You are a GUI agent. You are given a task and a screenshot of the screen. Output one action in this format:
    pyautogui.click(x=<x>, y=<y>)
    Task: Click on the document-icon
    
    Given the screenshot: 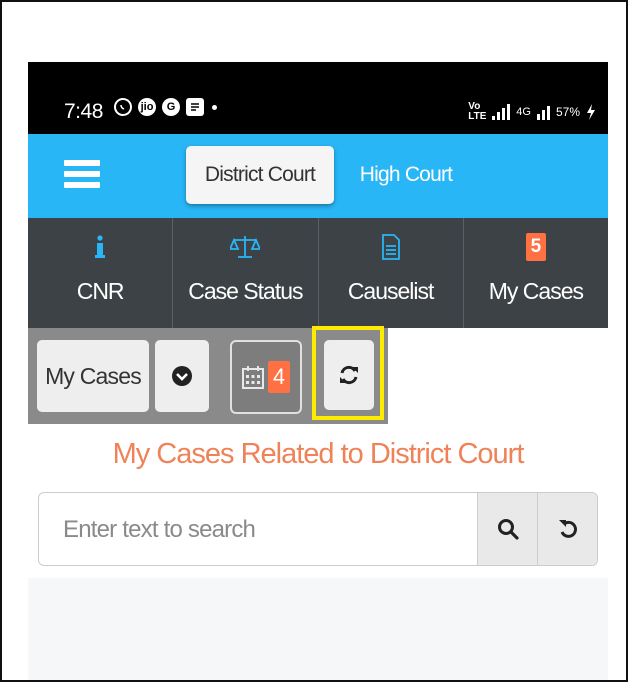 What is the action you would take?
    pyautogui.click(x=391, y=247)
    